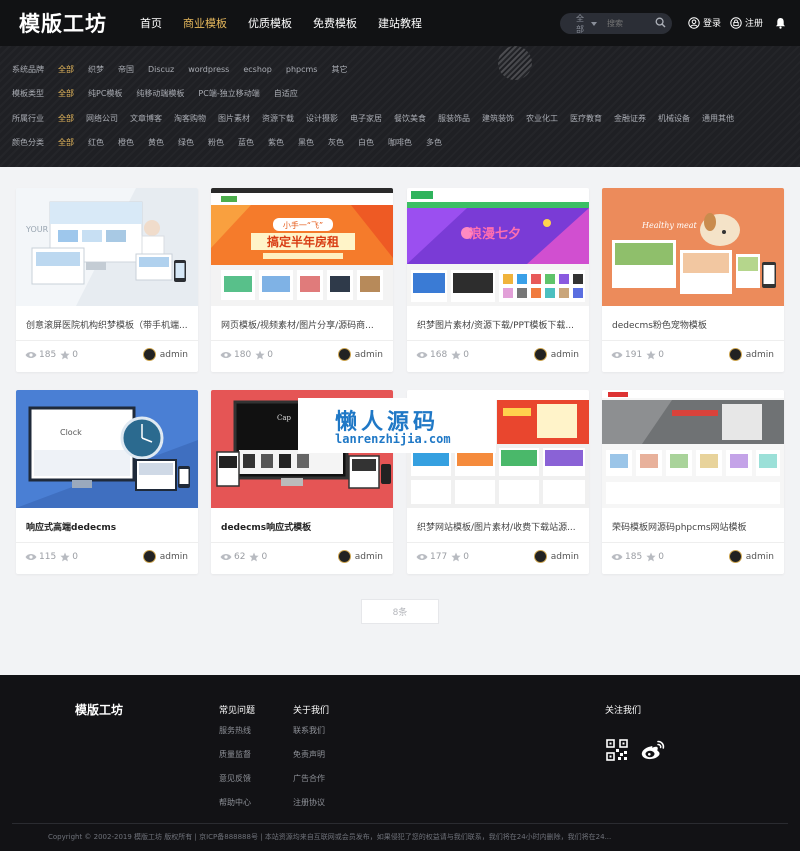 Image resolution: width=800 pixels, height=851 pixels. Describe the element at coordinates (586, 118) in the screenshot. I see `filter-option: 医疗教育` at that location.